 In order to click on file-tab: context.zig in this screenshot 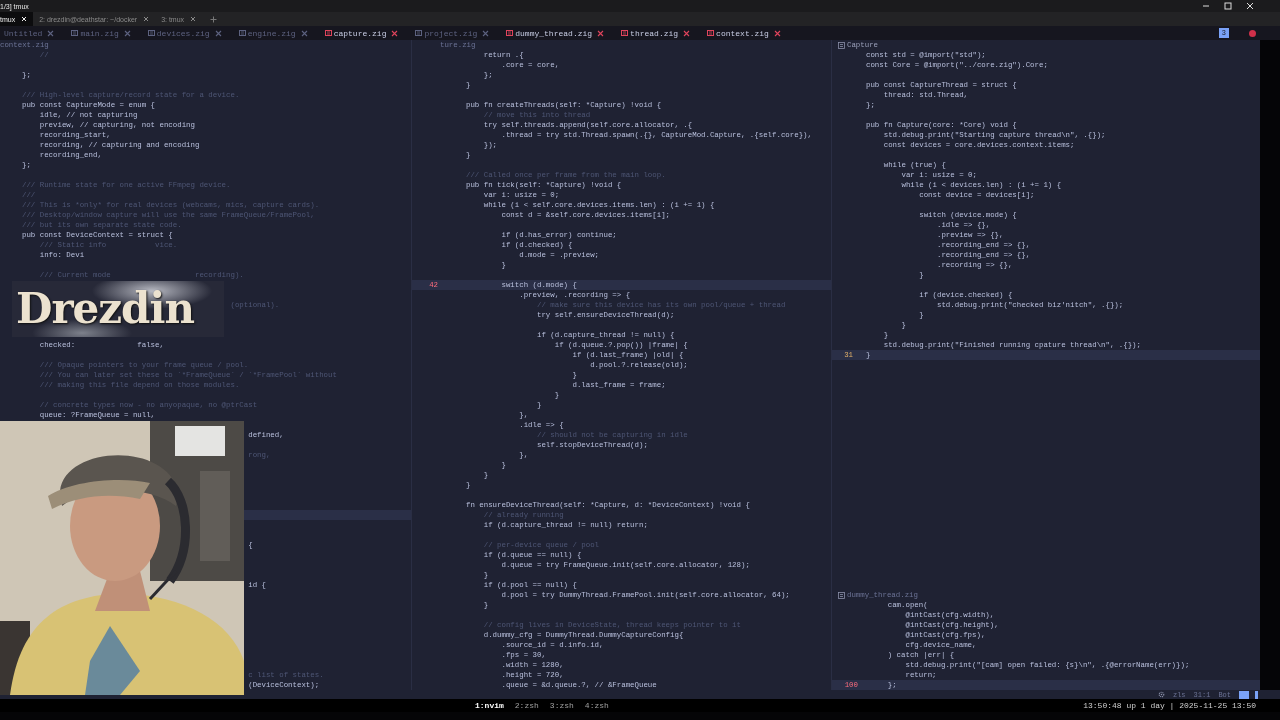, I will do `click(744, 33)`.